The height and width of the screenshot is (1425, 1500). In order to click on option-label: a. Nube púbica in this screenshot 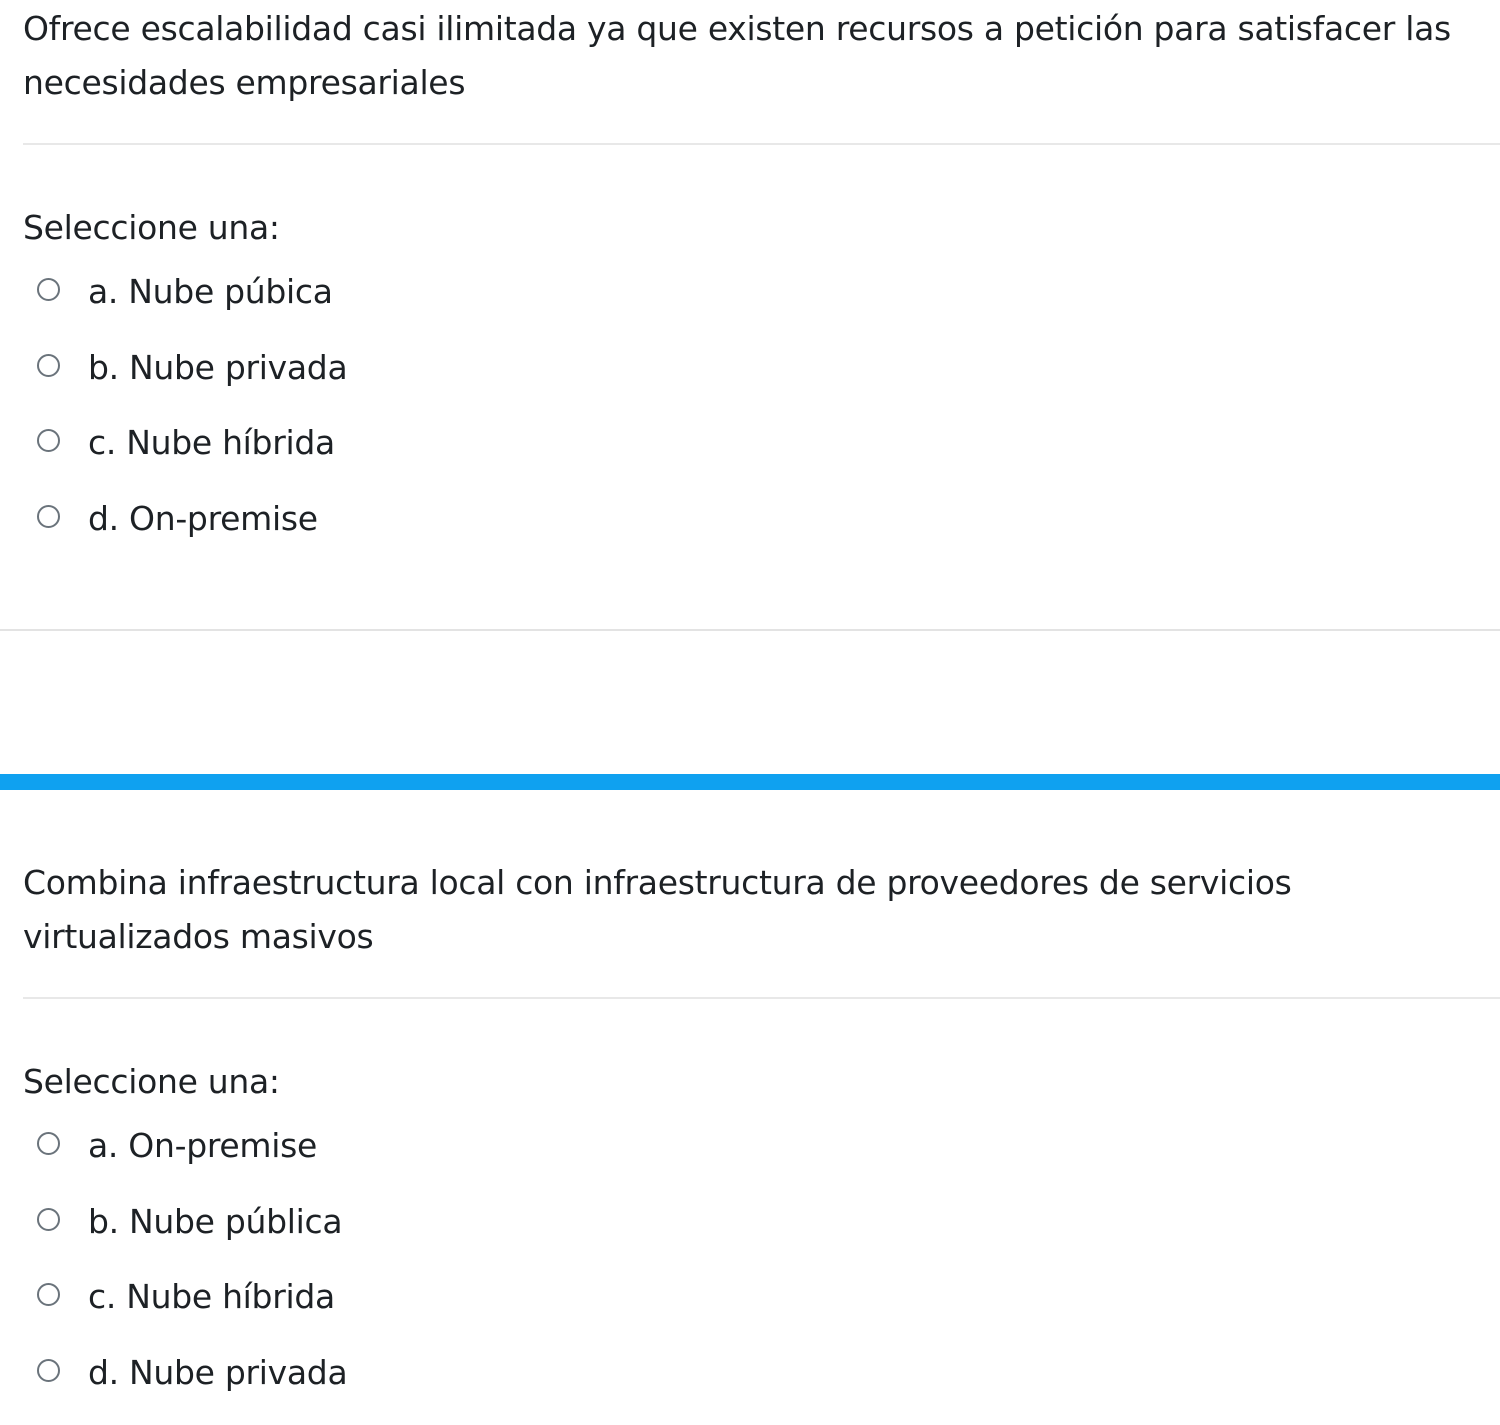, I will do `click(210, 292)`.